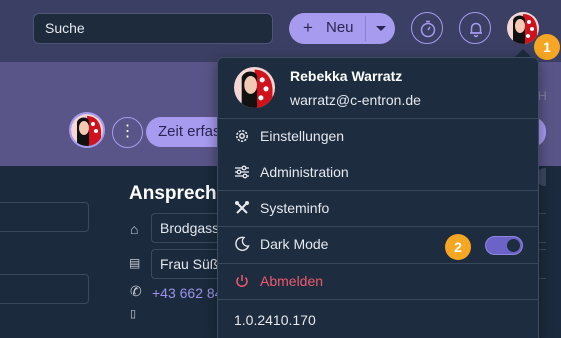 The image size is (561, 338). I want to click on new-button-label: Neu, so click(340, 27).